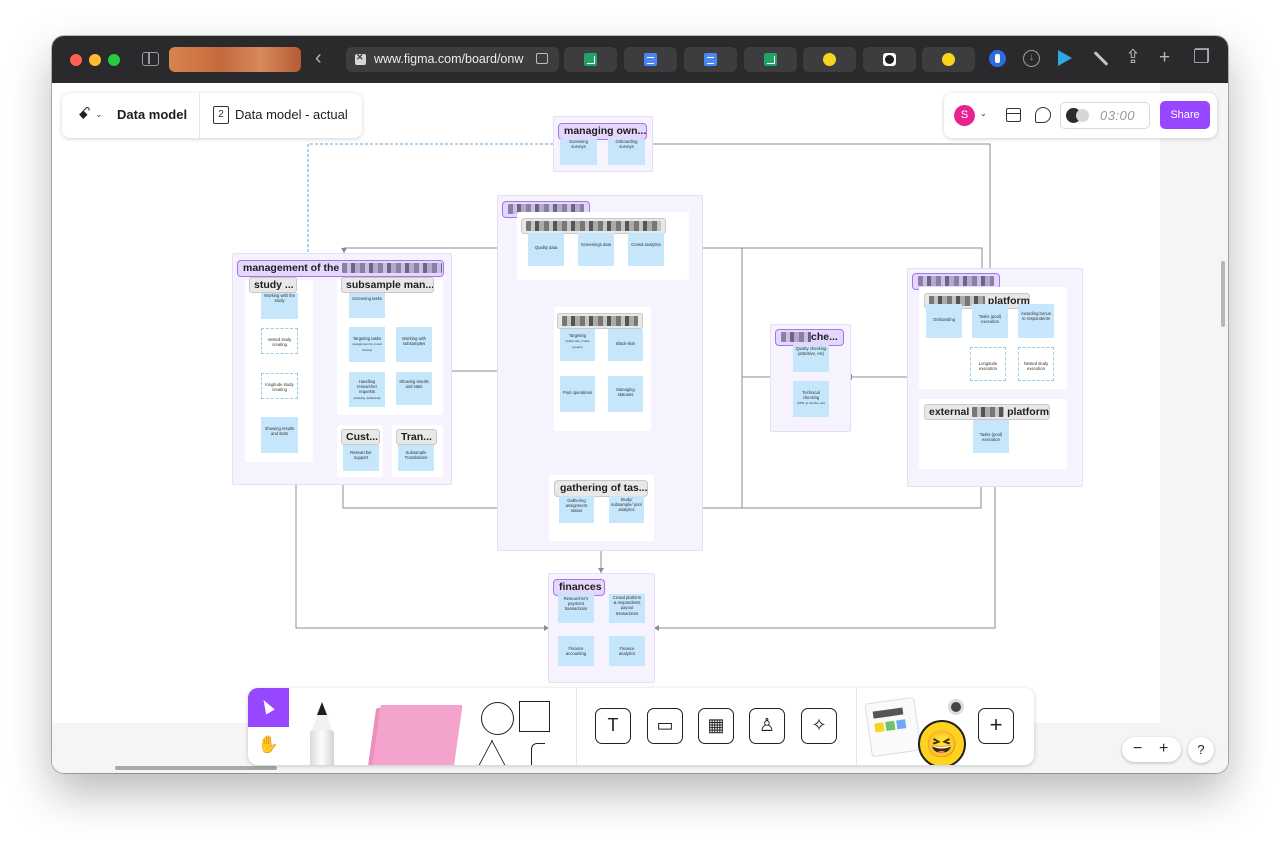 This screenshot has height=842, width=1280. What do you see at coordinates (152, 114) in the screenshot?
I see `file-title: Data model` at bounding box center [152, 114].